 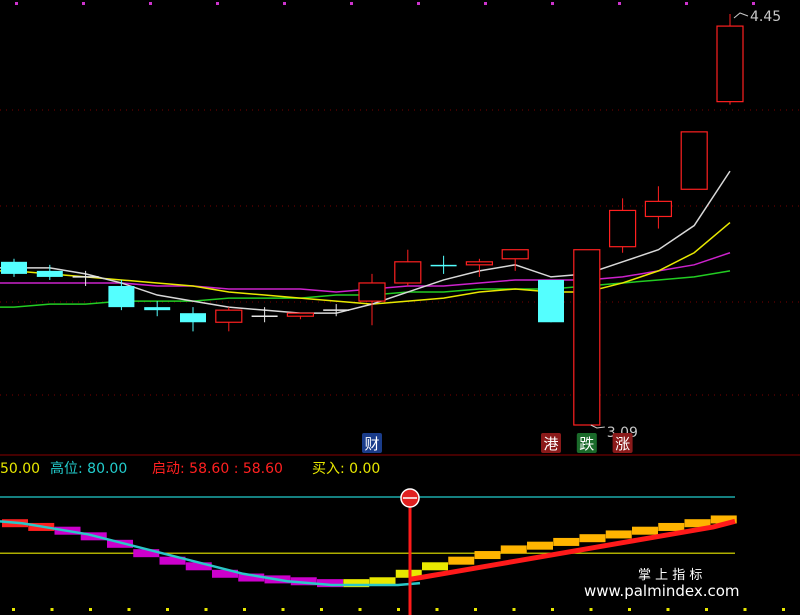 I want to click on high-pointer, so click(x=741, y=15).